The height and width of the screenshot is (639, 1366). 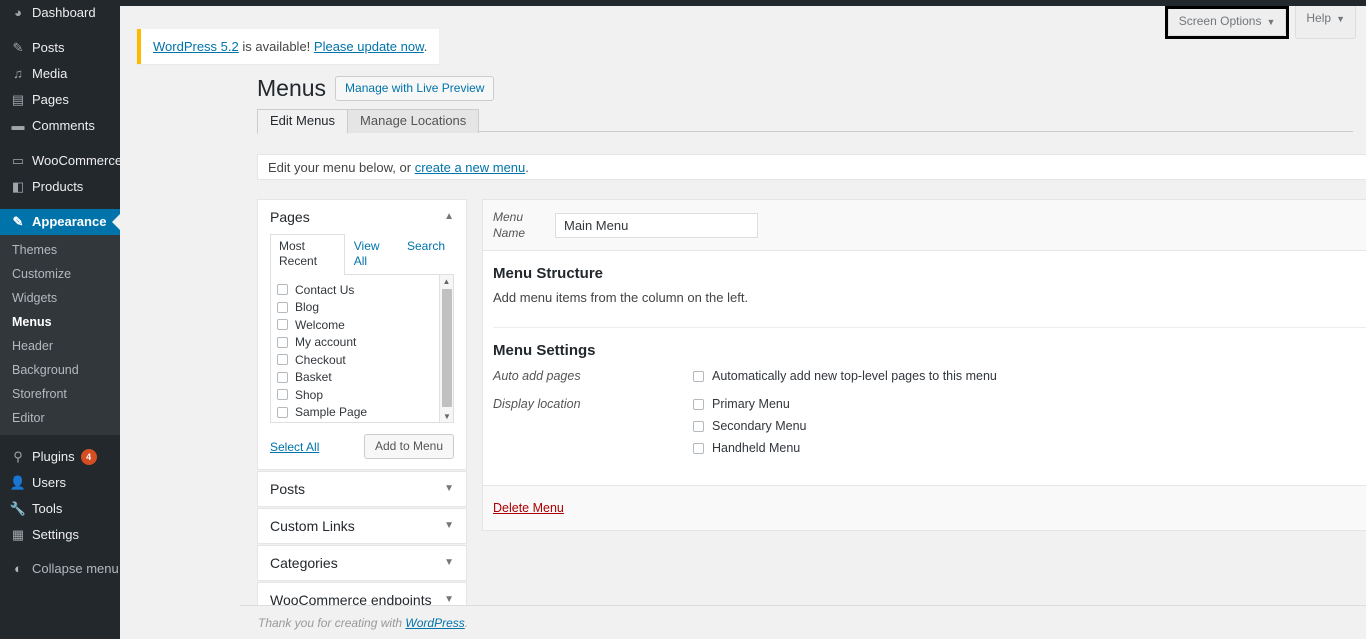 I want to click on accordion-header-categories: Categories ▼, so click(x=362, y=563).